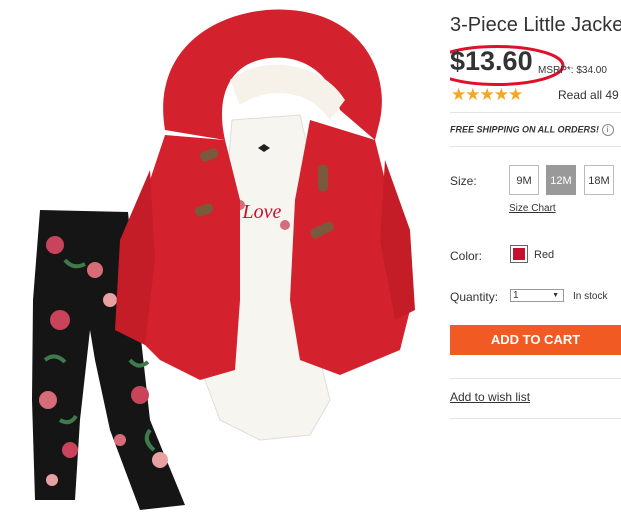  What do you see at coordinates (519, 254) in the screenshot?
I see `color-swatch-red` at bounding box center [519, 254].